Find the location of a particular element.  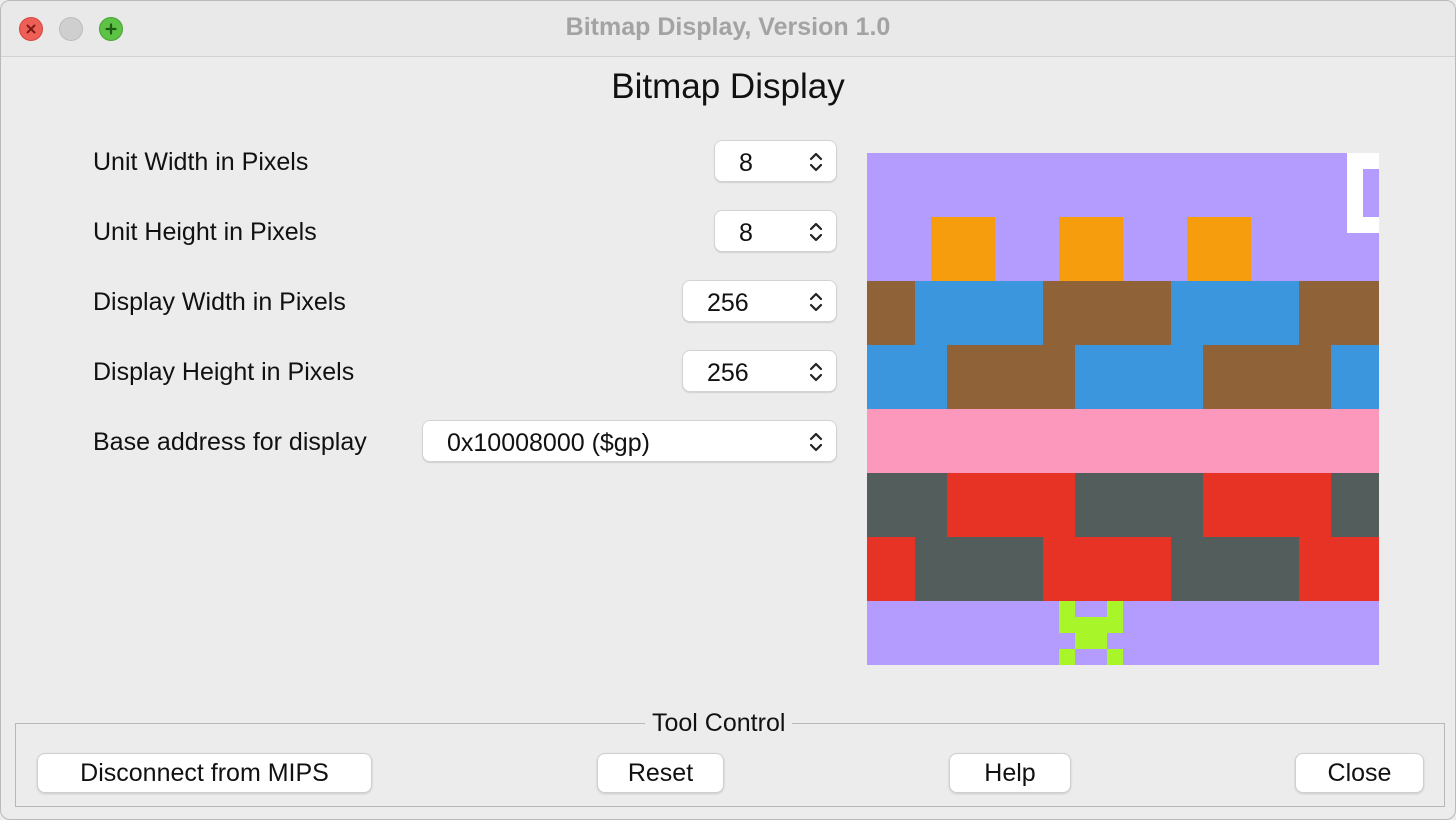

base-address-value: 0x10008000 ($gp) is located at coordinates (548, 443).